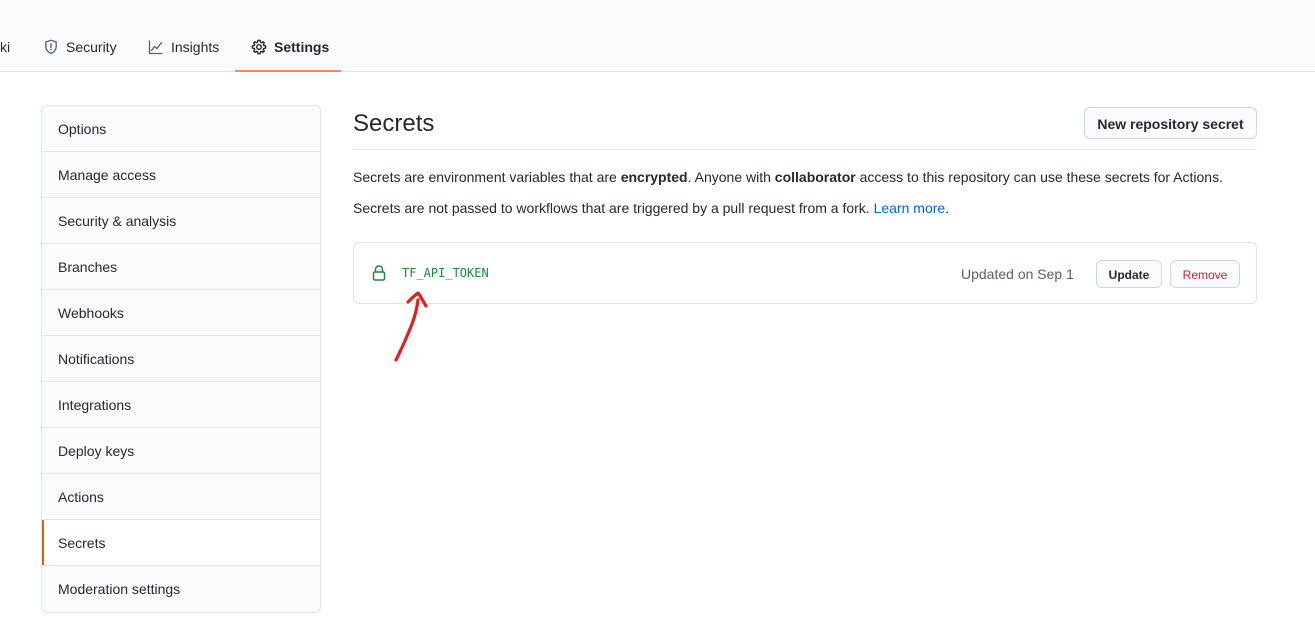 The height and width of the screenshot is (630, 1315). I want to click on sidebar-item-deploy-keys: Deploy keys, so click(181, 451).